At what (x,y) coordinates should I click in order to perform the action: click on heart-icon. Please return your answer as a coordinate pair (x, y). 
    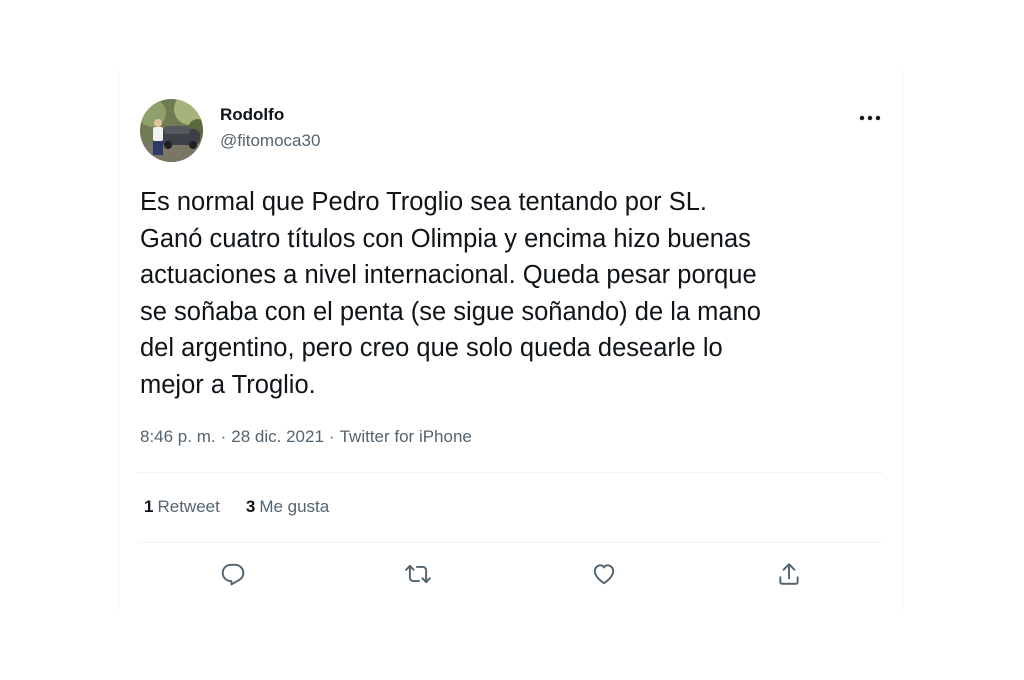
    Looking at the image, I should click on (604, 574).